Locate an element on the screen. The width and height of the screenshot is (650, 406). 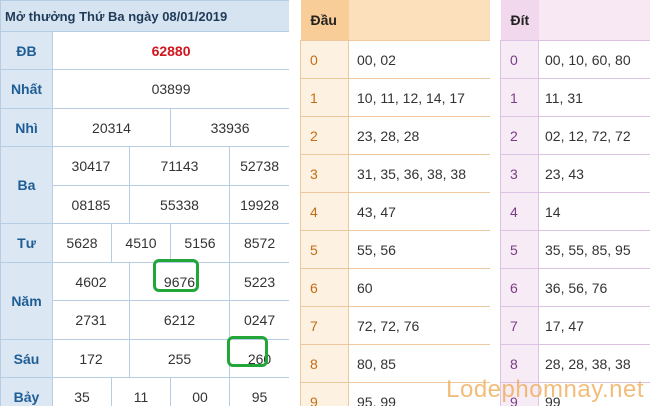
prize-value-sau: 172 is located at coordinates (91, 358).